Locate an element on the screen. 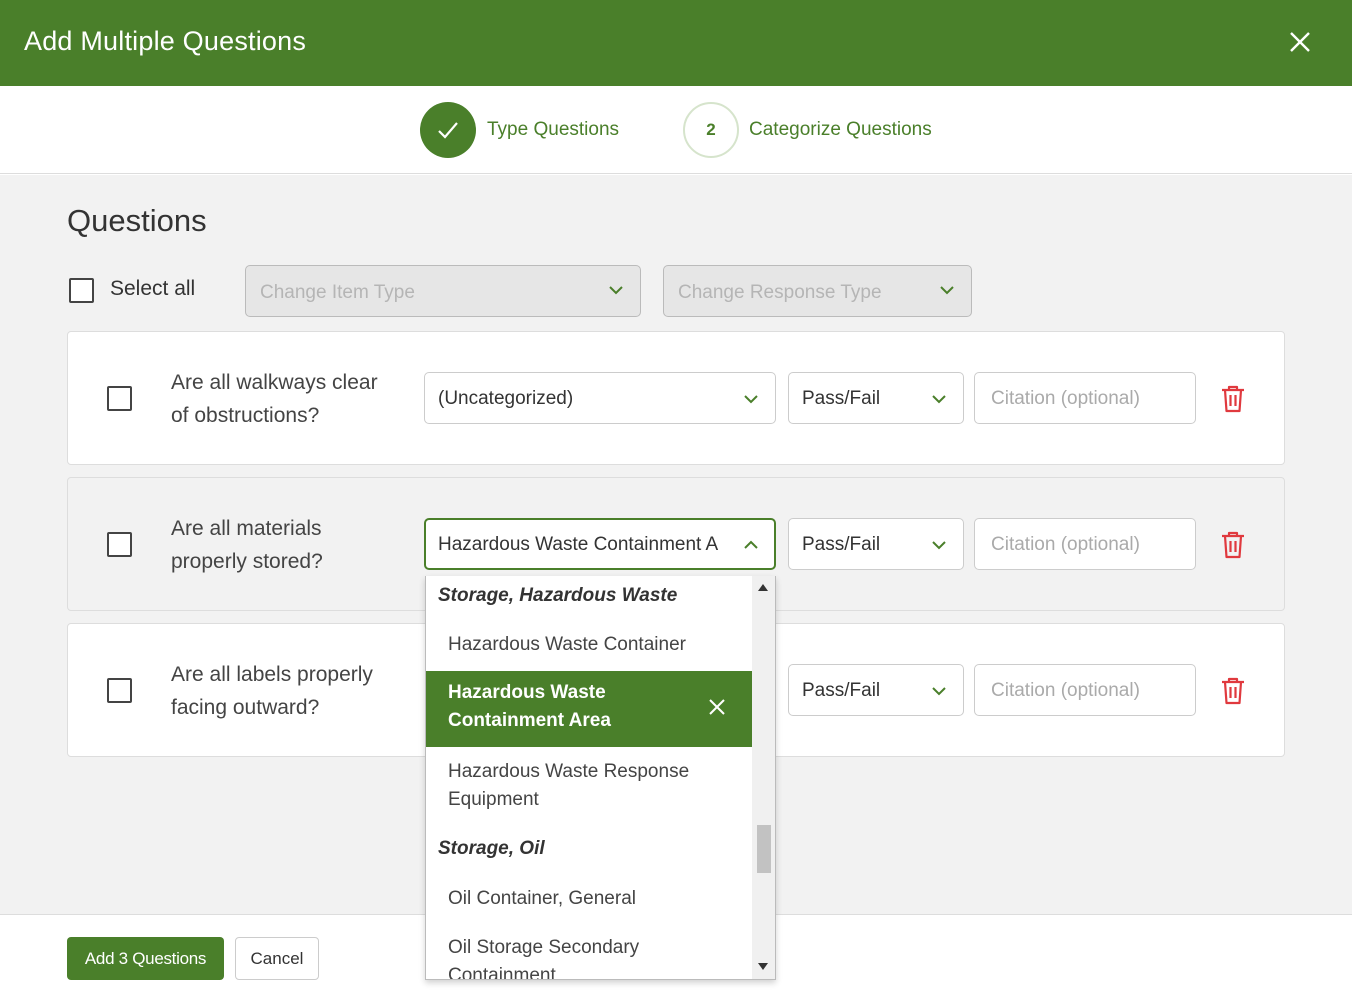 This screenshot has width=1352, height=993. section-title: Questions is located at coordinates (137, 220).